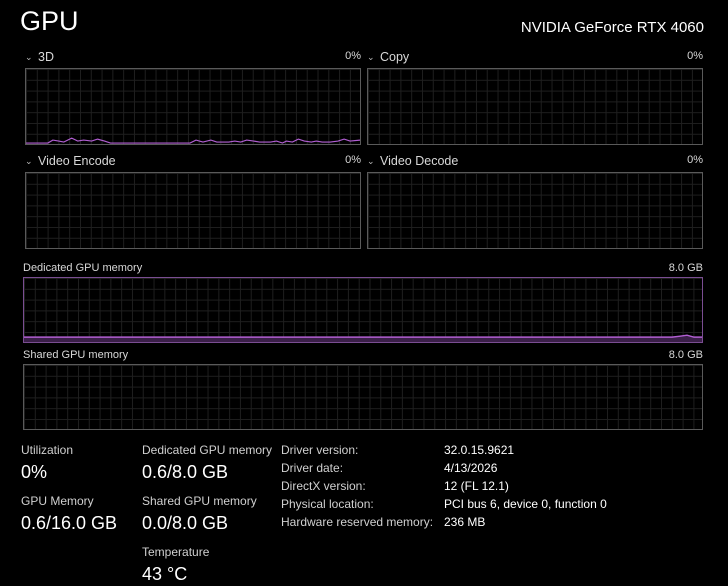  What do you see at coordinates (320, 450) in the screenshot?
I see `driver-version-label: Driver version:` at bounding box center [320, 450].